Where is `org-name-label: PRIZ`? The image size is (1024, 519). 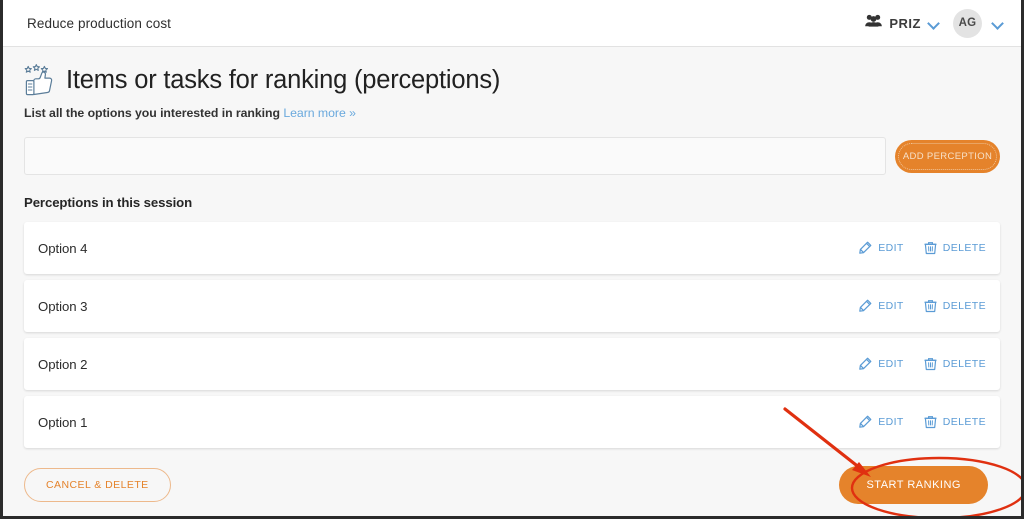
org-name-label: PRIZ is located at coordinates (905, 23).